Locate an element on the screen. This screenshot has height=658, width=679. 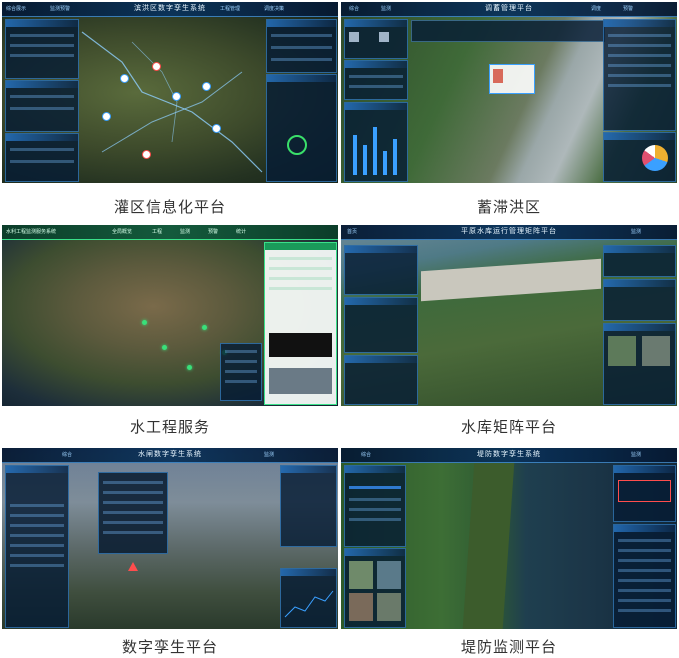
line-chart is located at coordinates (309, 604).